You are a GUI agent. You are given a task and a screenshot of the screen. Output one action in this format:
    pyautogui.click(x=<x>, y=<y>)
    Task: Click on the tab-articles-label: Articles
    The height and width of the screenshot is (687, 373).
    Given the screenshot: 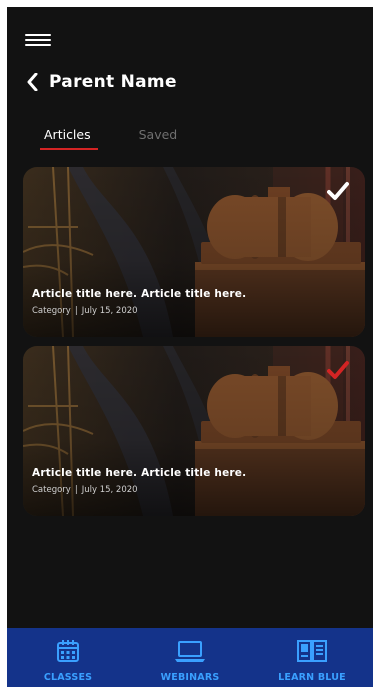 What is the action you would take?
    pyautogui.click(x=67, y=134)
    